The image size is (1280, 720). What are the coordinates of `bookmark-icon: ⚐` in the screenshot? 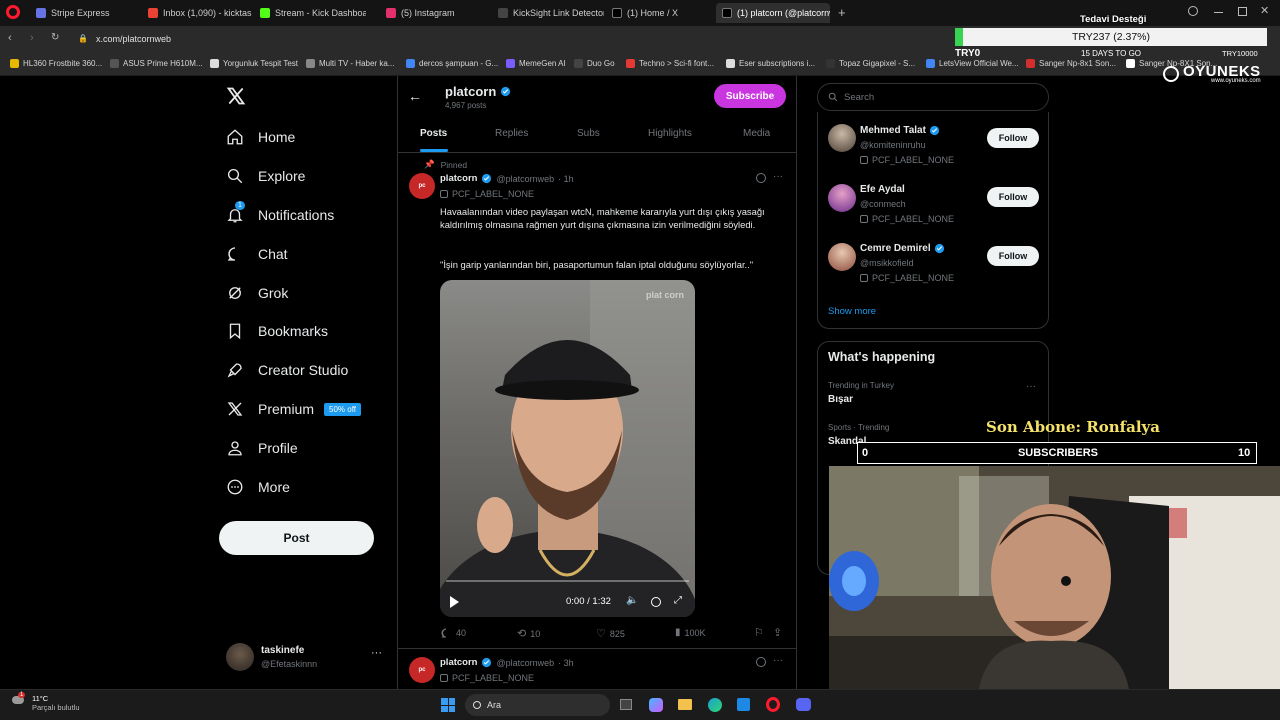 It's located at (759, 632).